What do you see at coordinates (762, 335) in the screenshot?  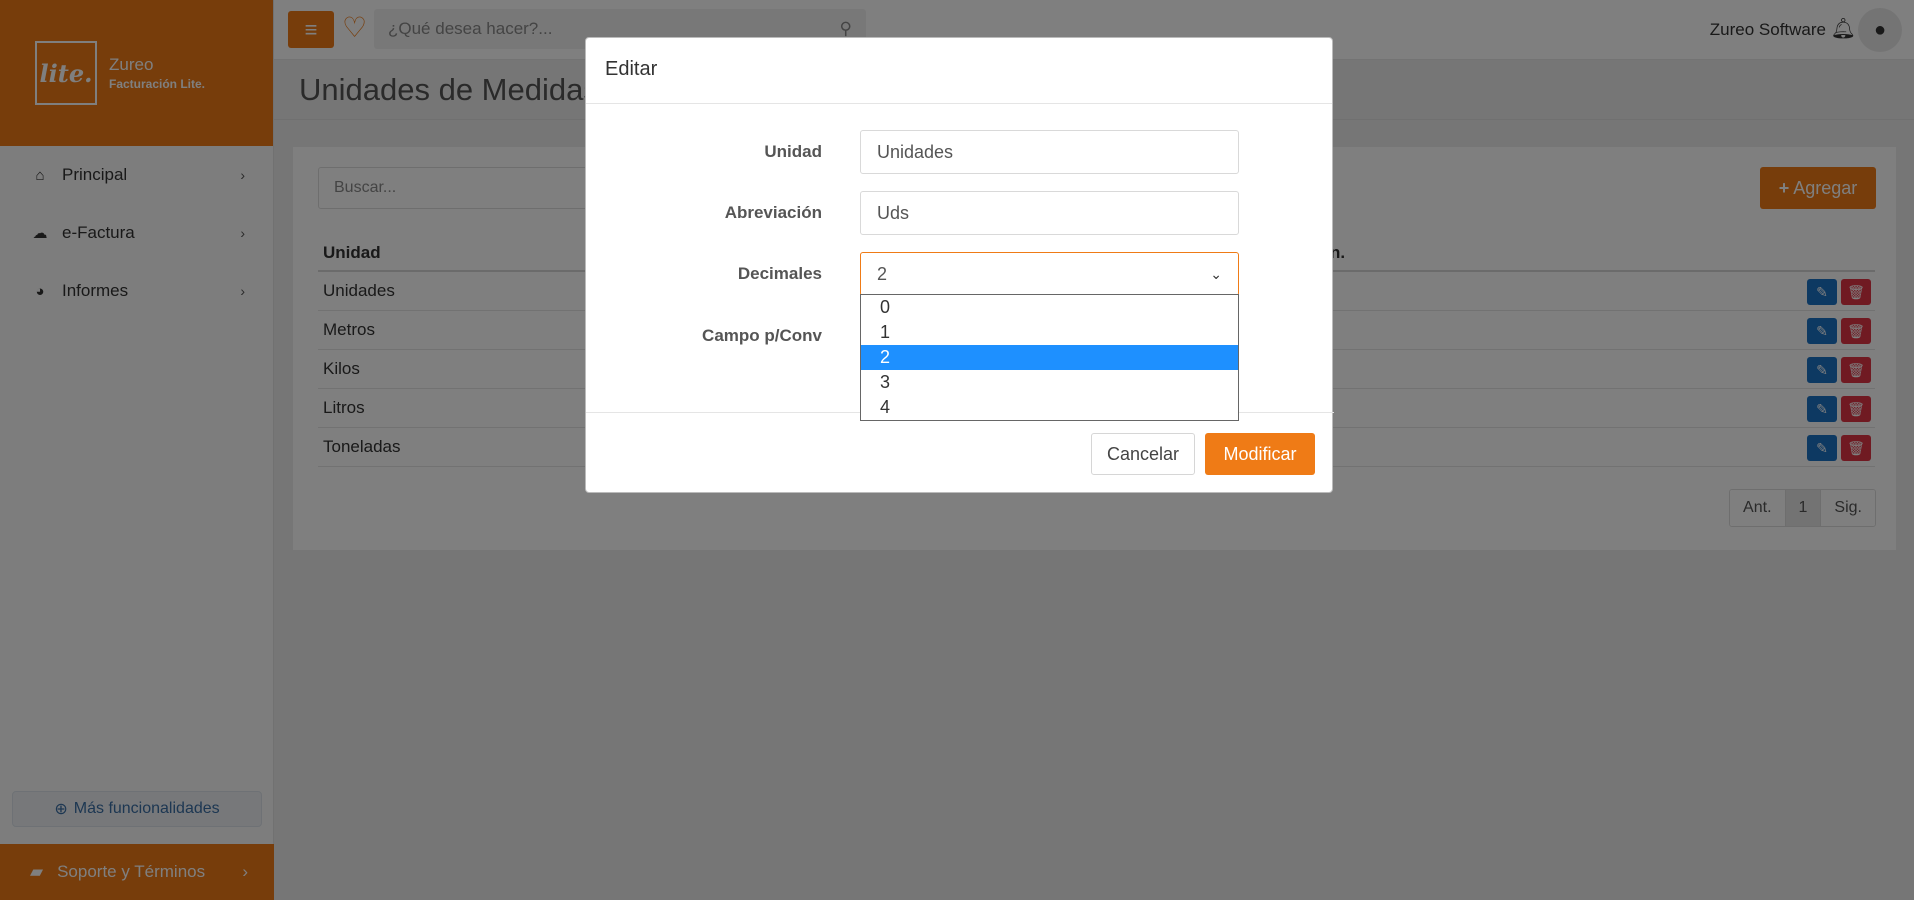 I see `campo-conv-label: Campo p/Conv` at bounding box center [762, 335].